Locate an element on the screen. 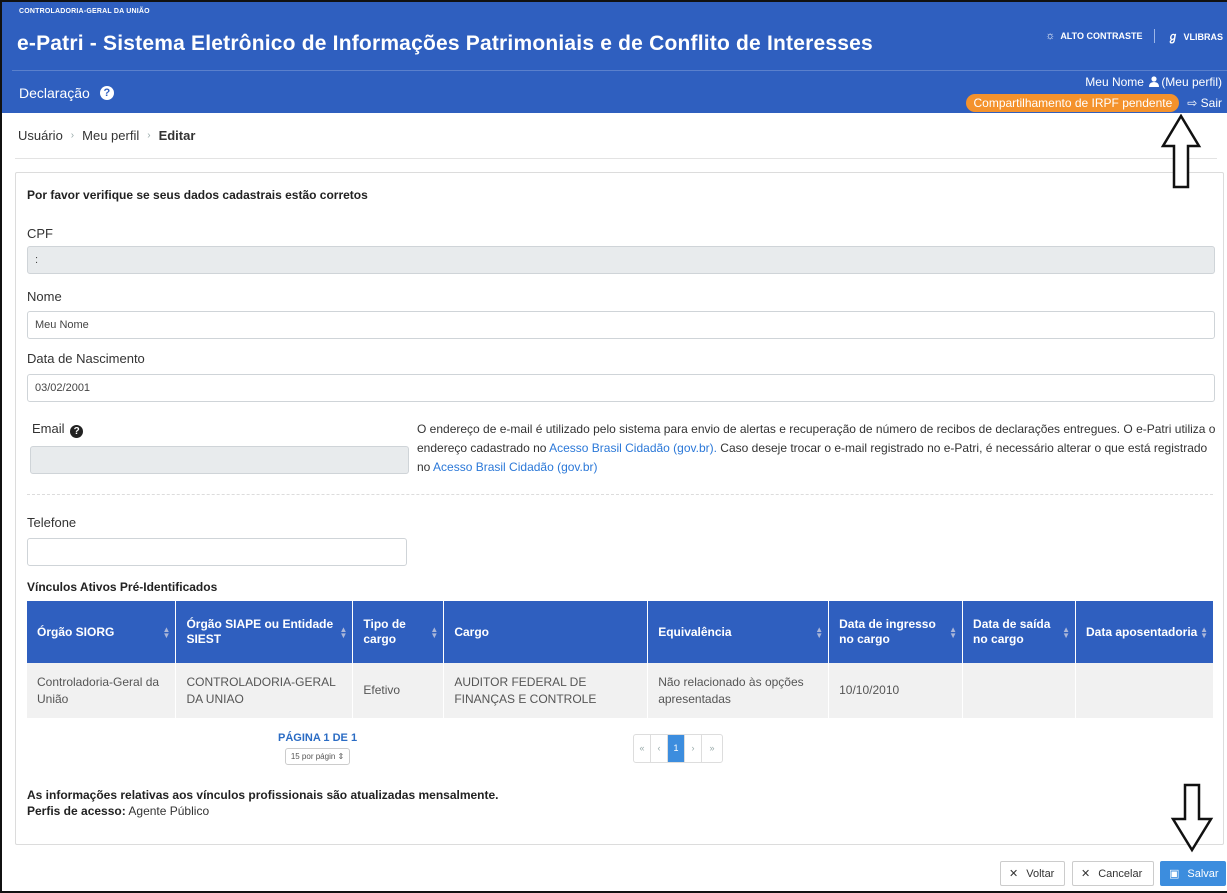 This screenshot has width=1227, height=893. cell-tipo-cargo: Efetivo is located at coordinates (398, 690).